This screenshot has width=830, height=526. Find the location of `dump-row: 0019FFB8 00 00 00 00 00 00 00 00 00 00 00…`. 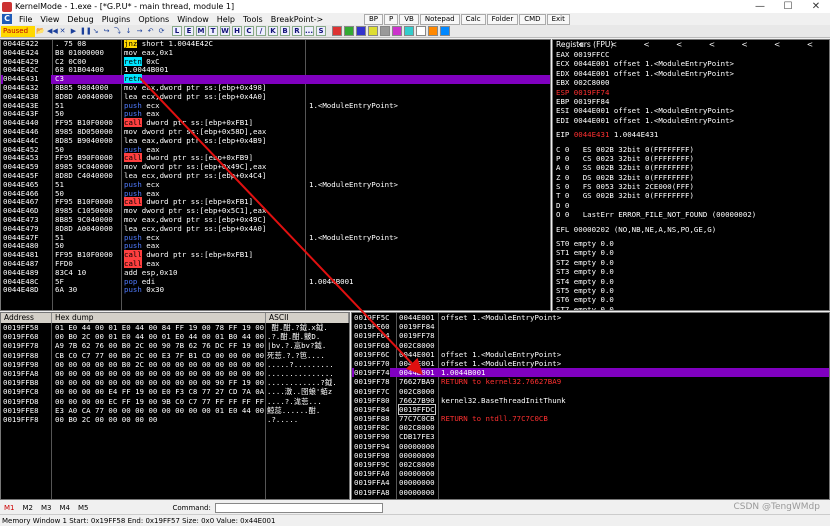

dump-row: 0019FFB8 00 00 00 00 00 00 00 00 00 00 00… is located at coordinates (175, 382).